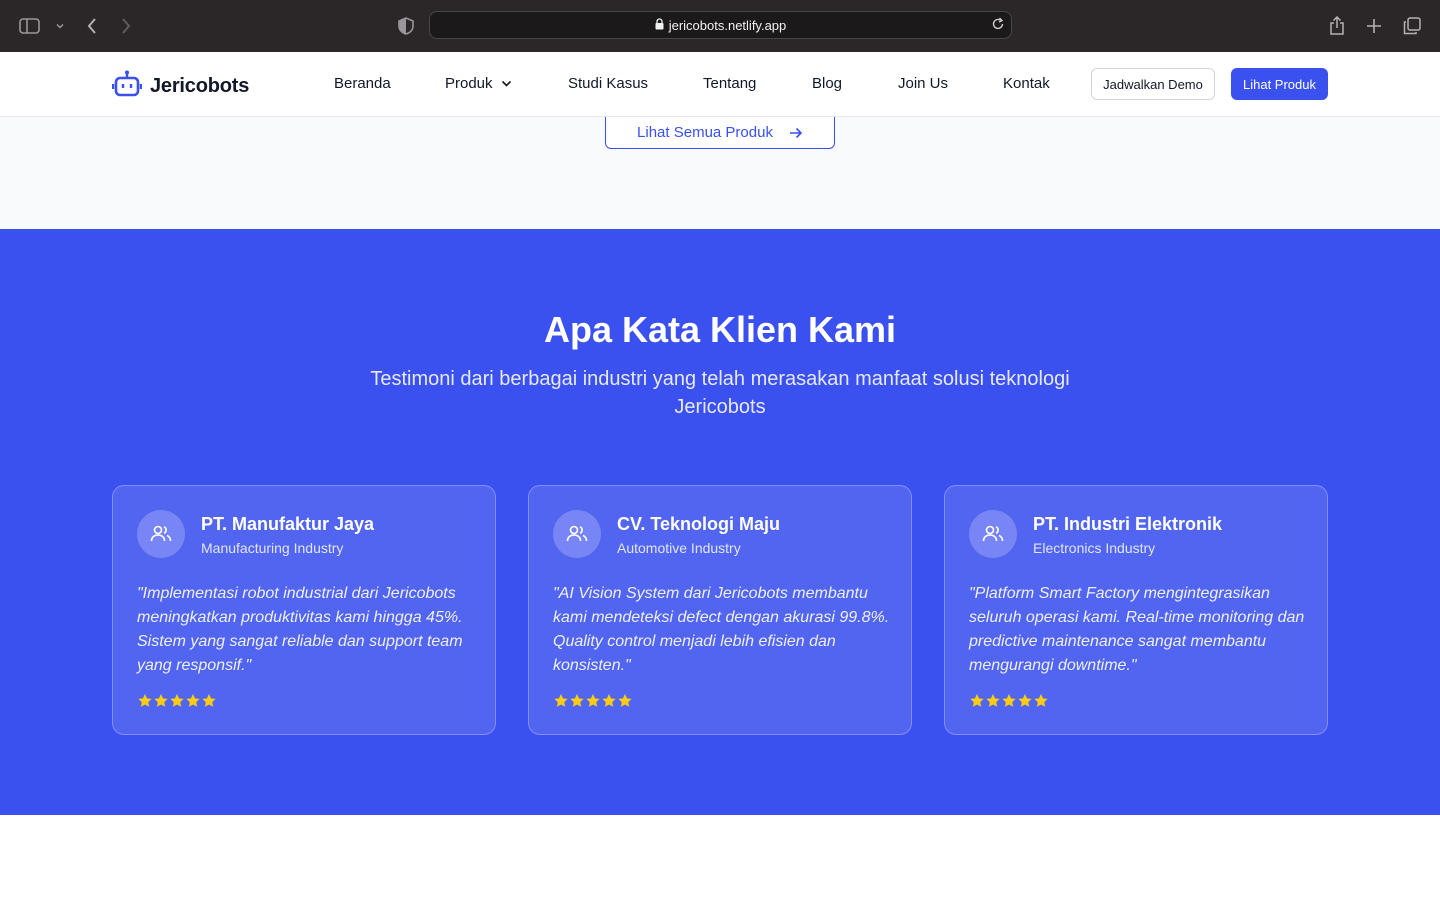 Image resolution: width=1440 pixels, height=900 pixels. What do you see at coordinates (705, 132) in the screenshot?
I see `see-all-products-label: Lihat Semua Produk` at bounding box center [705, 132].